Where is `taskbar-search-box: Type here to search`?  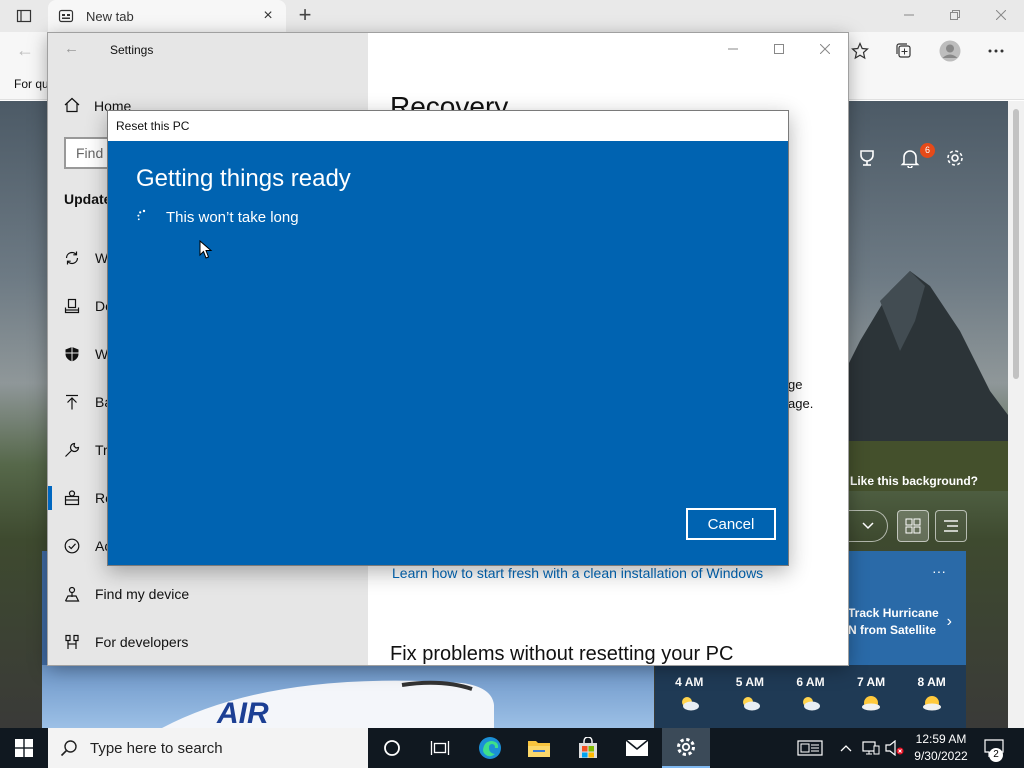 taskbar-search-box: Type here to search is located at coordinates (208, 748).